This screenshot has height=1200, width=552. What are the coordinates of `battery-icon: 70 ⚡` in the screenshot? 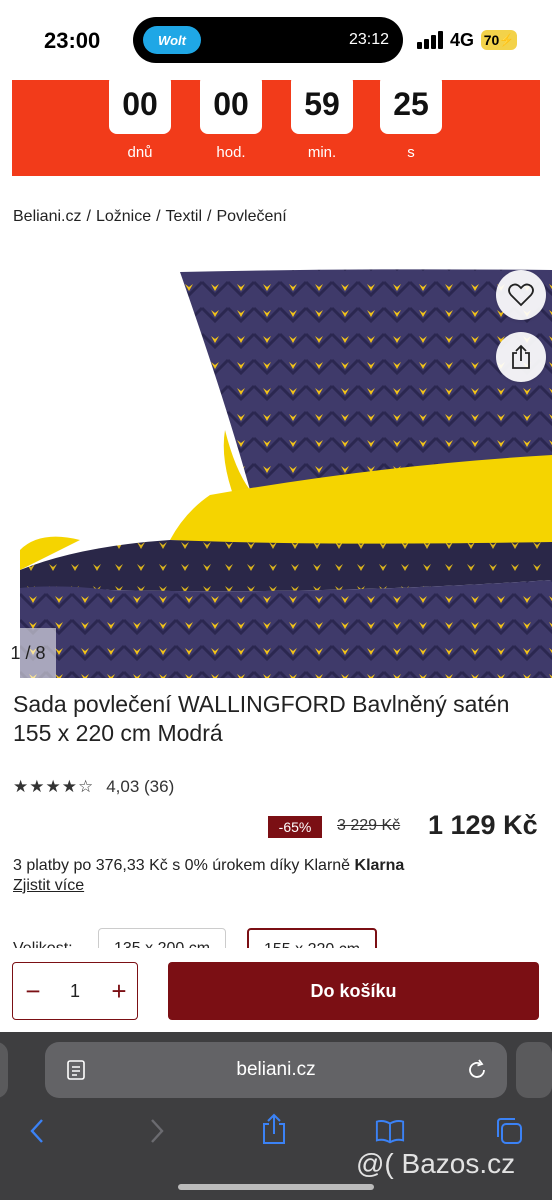 It's located at (499, 40).